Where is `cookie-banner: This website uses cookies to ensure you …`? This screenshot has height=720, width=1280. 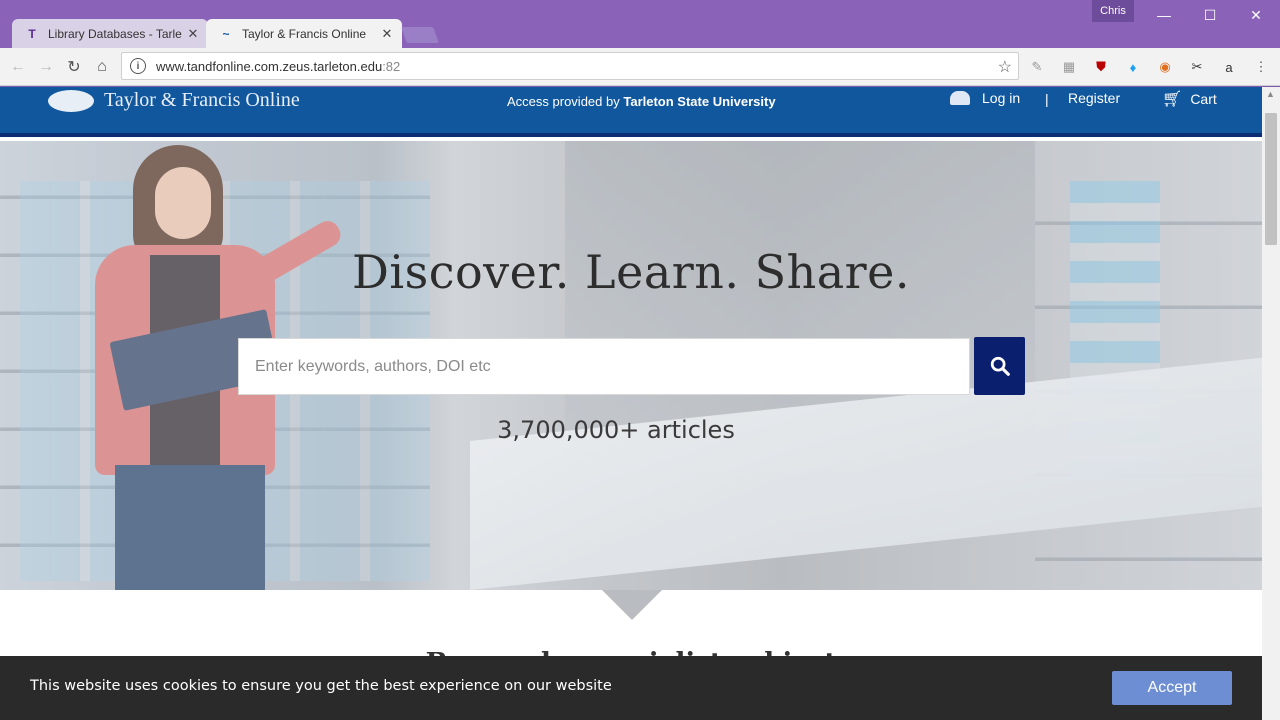
cookie-banner: This website uses cookies to ensure you … is located at coordinates (631, 688).